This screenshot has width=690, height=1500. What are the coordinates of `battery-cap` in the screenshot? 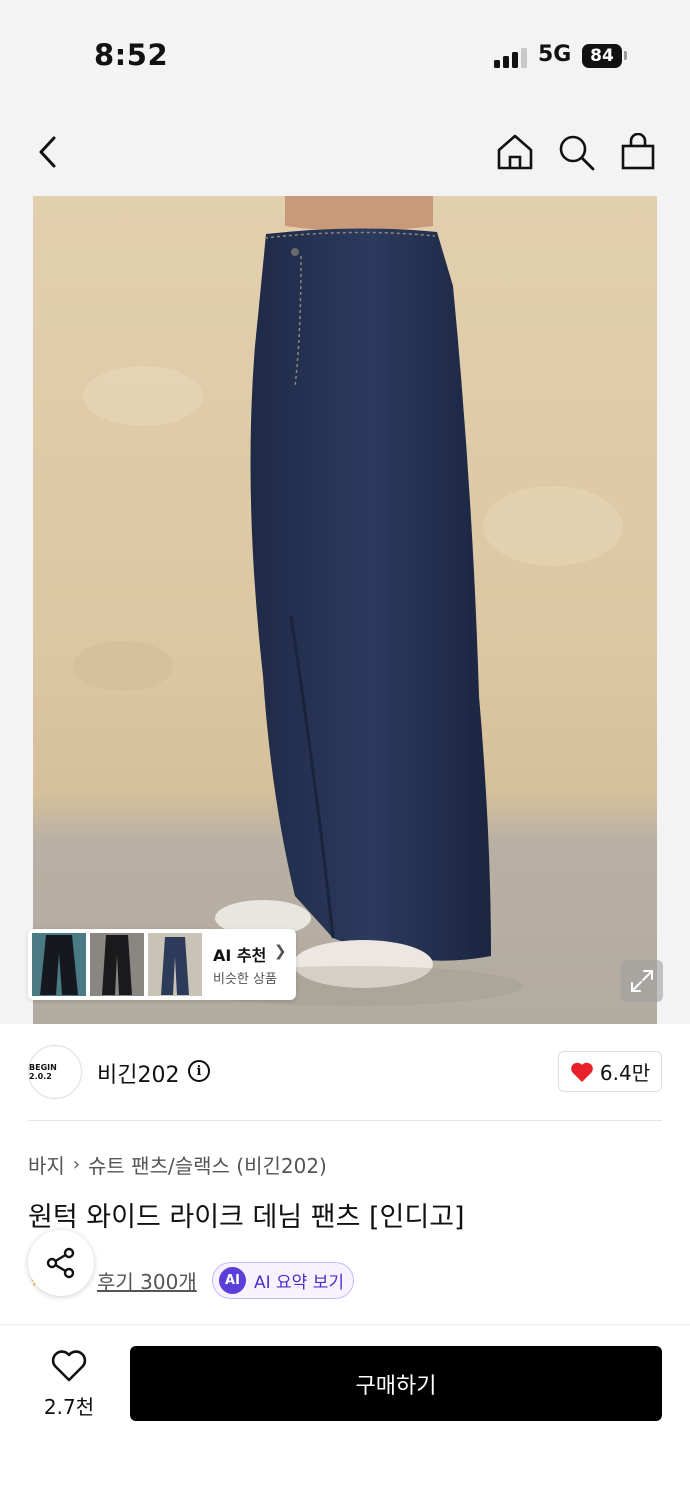 It's located at (625, 55).